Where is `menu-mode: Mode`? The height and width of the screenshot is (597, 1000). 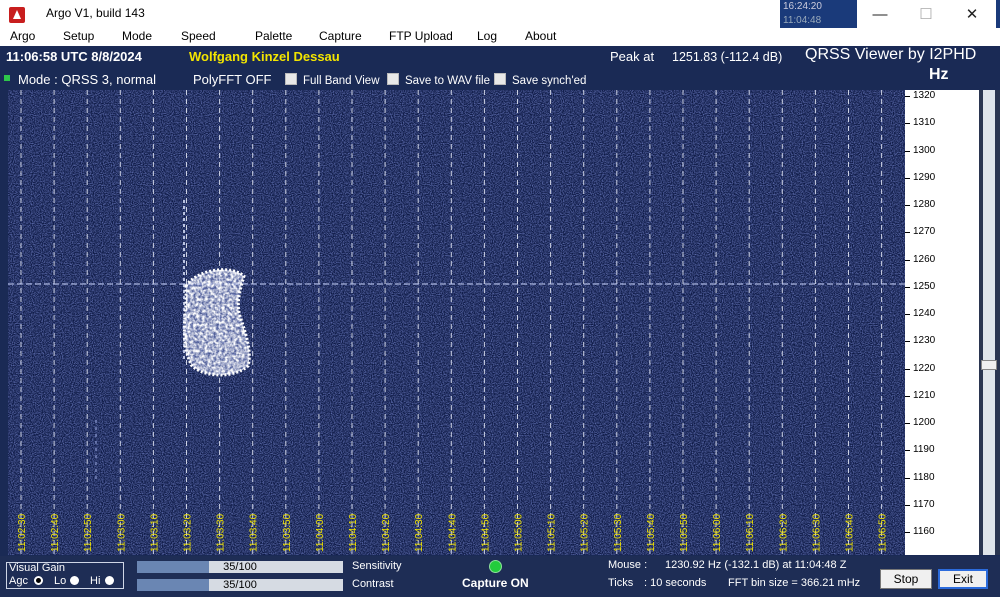
menu-mode: Mode is located at coordinates (137, 36).